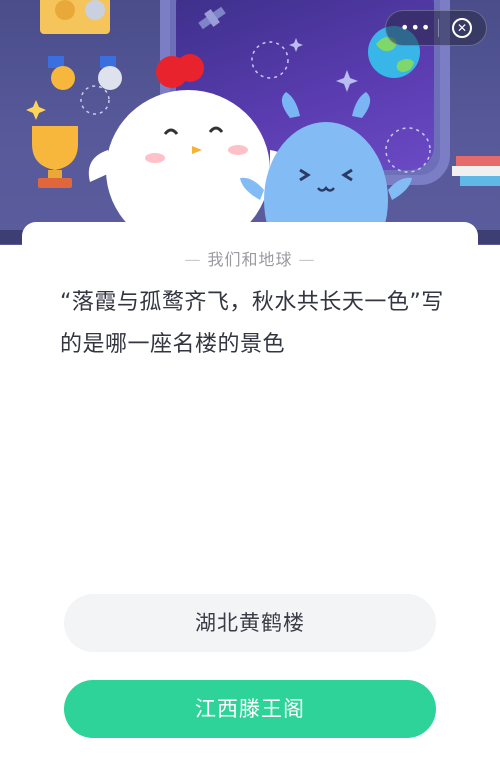 The height and width of the screenshot is (782, 500). What do you see at coordinates (307, 259) in the screenshot?
I see `topic-dash-right: —` at bounding box center [307, 259].